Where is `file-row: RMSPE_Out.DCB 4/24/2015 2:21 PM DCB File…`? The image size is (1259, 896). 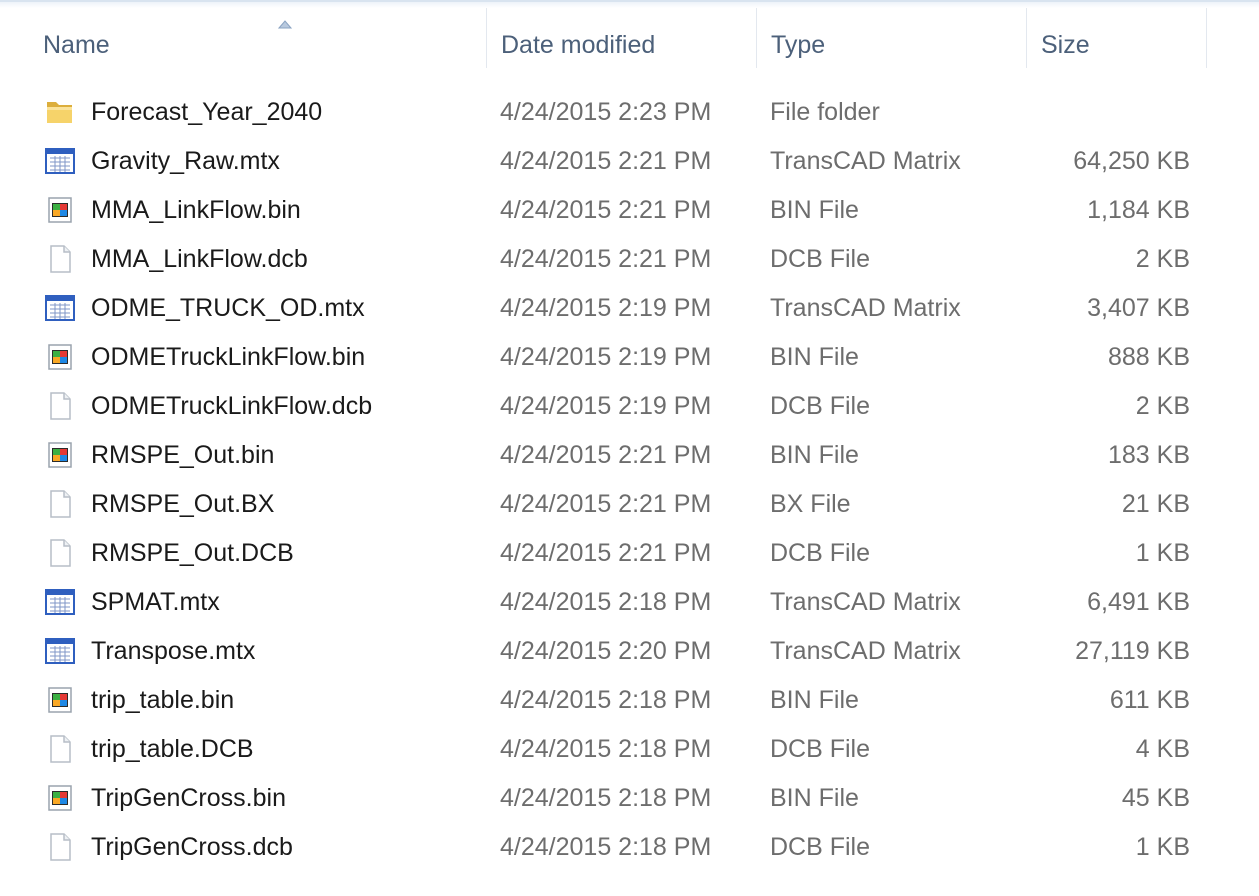
file-row: RMSPE_Out.DCB 4/24/2015 2:21 PM DCB File… is located at coordinates (615, 553).